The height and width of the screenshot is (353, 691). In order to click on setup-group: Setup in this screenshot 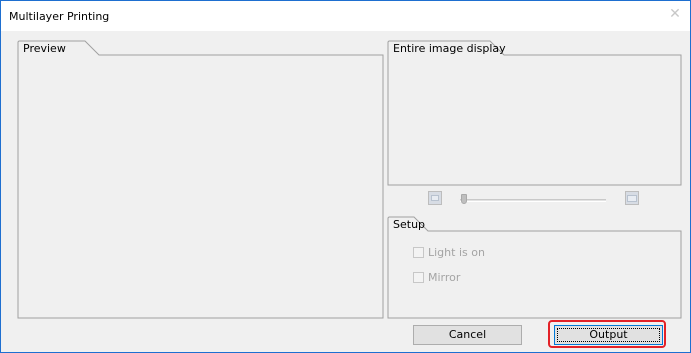, I will do `click(535, 267)`.